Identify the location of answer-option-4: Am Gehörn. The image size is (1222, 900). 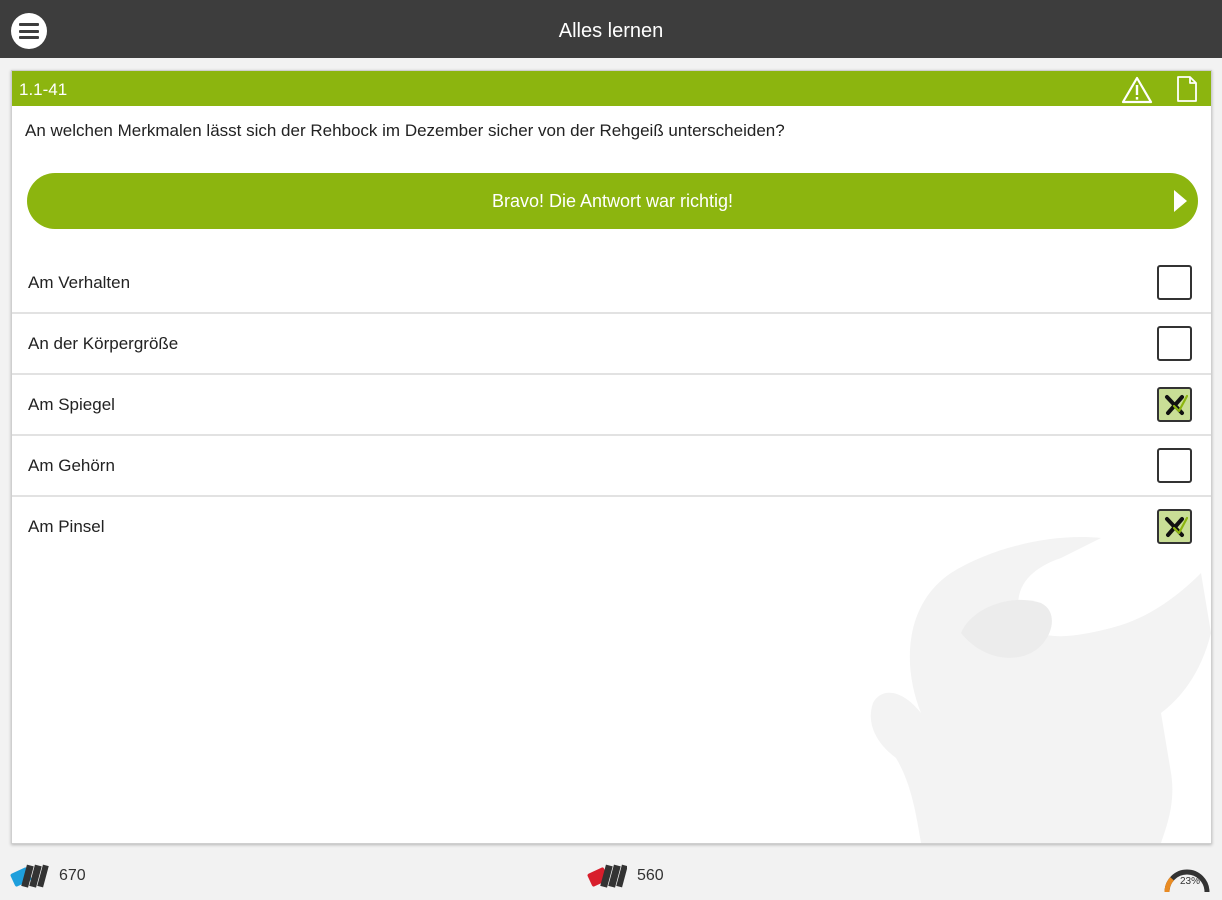
(611, 466).